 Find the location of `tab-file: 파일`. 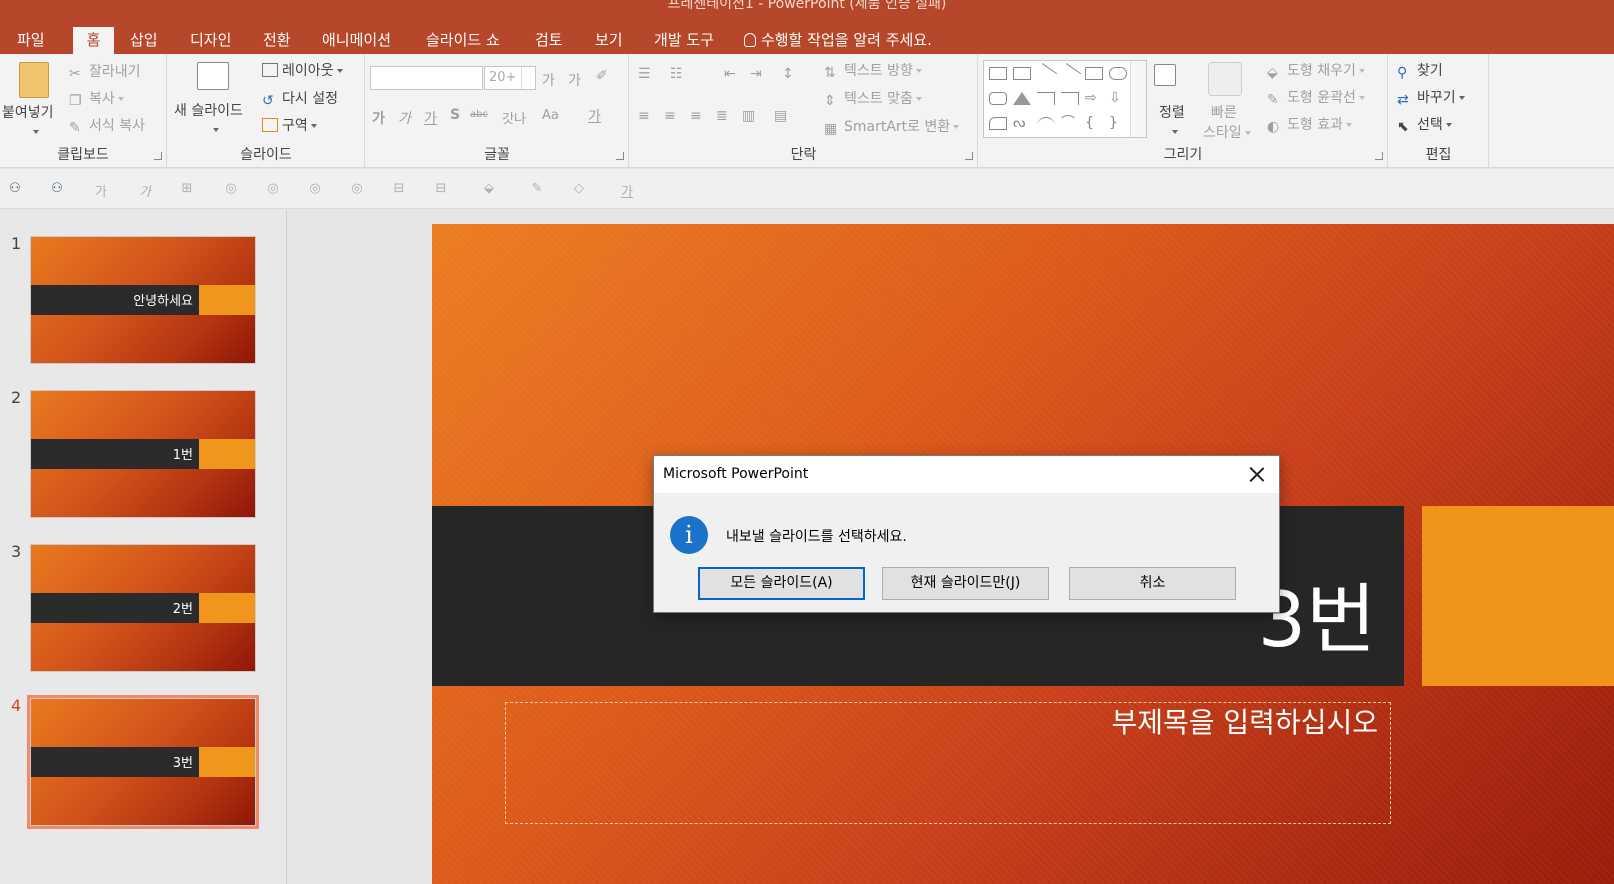

tab-file: 파일 is located at coordinates (31, 40).